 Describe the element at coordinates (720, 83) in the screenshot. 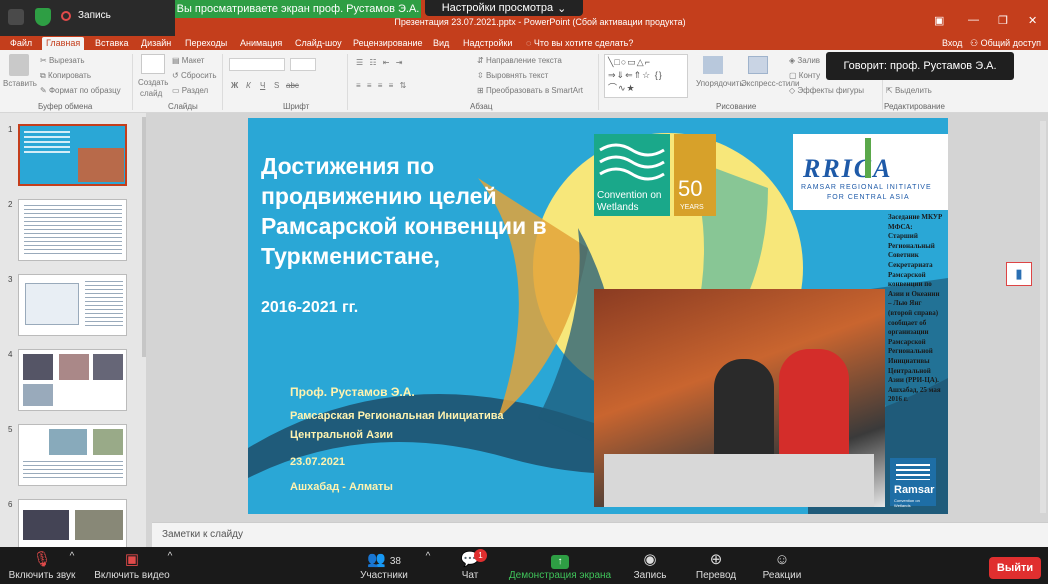

I see `arrange-button: Упорядочить` at that location.